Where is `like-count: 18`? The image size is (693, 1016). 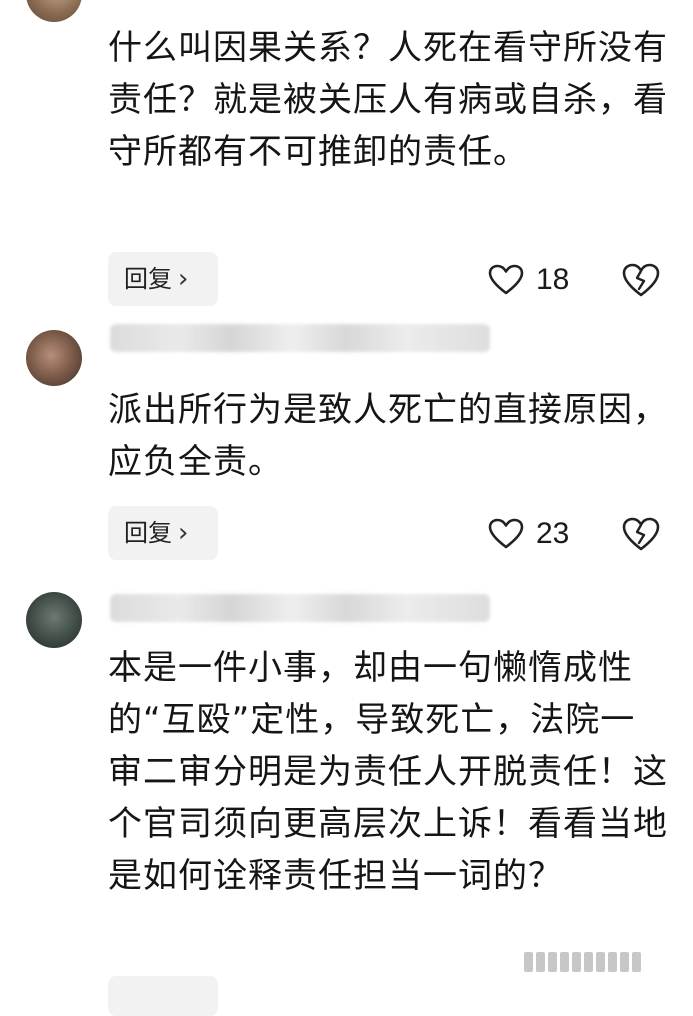
like-count: 18 is located at coordinates (553, 279).